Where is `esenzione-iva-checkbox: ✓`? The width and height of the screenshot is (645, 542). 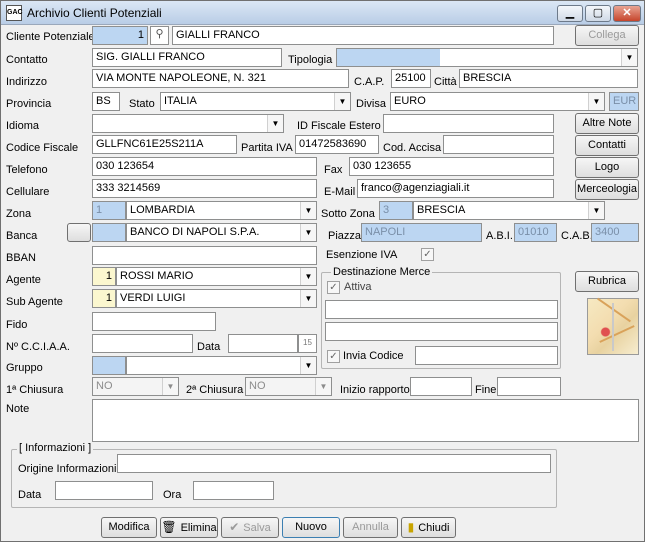
esenzione-iva-checkbox: ✓ is located at coordinates (427, 254).